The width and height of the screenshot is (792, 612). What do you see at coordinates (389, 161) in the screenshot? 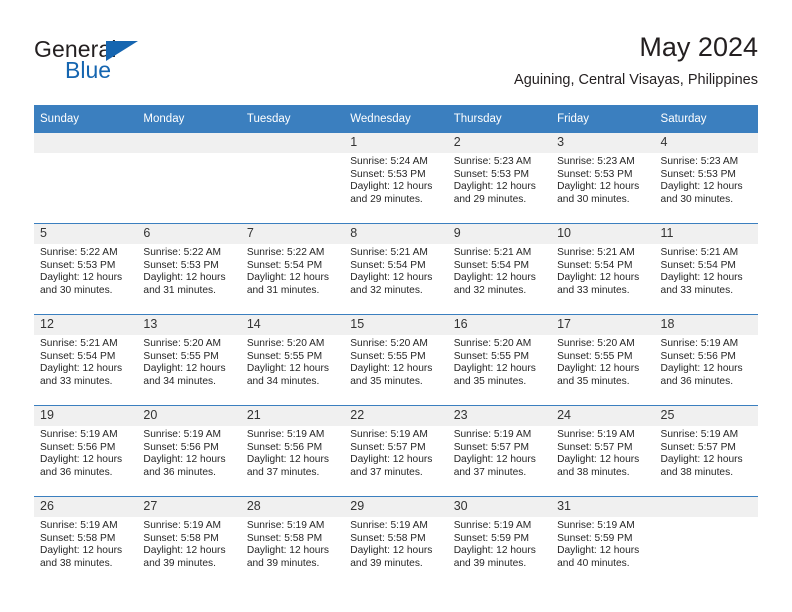
I see `sunrise-time: Sunrise: 5:24 AM` at bounding box center [389, 161].